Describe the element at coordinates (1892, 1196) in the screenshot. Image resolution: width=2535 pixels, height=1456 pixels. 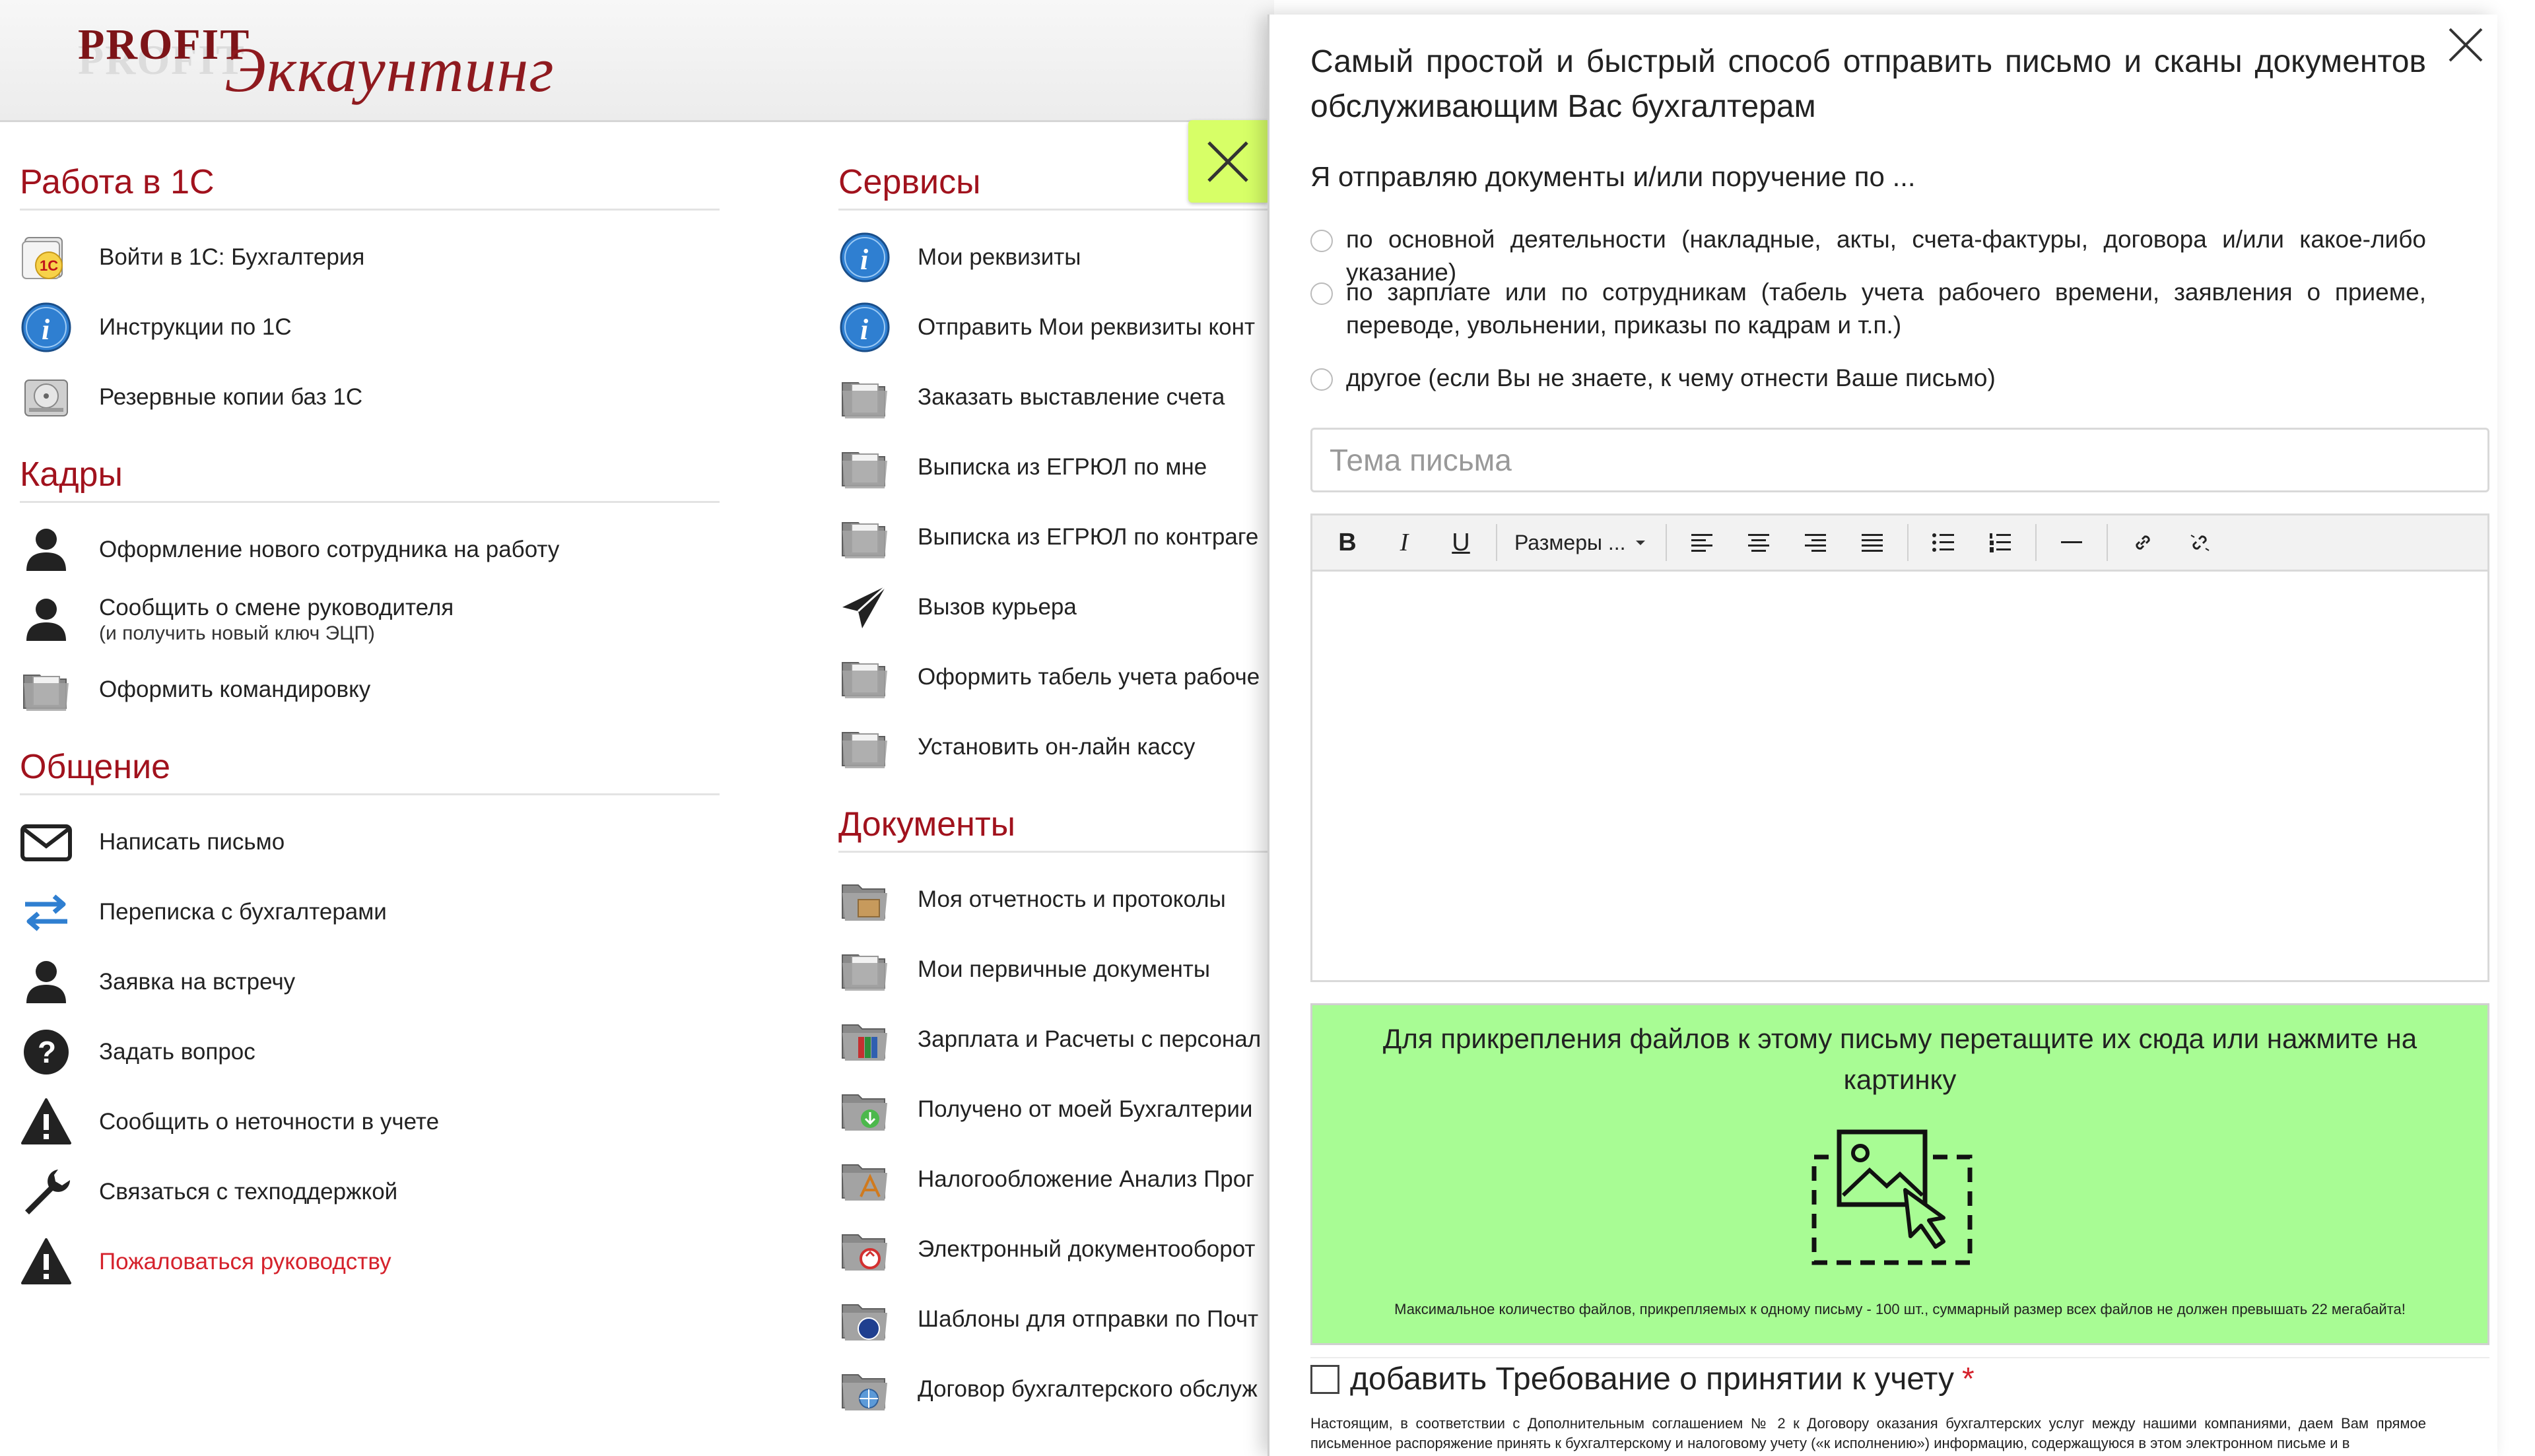
I see `image-upload-icon` at that location.